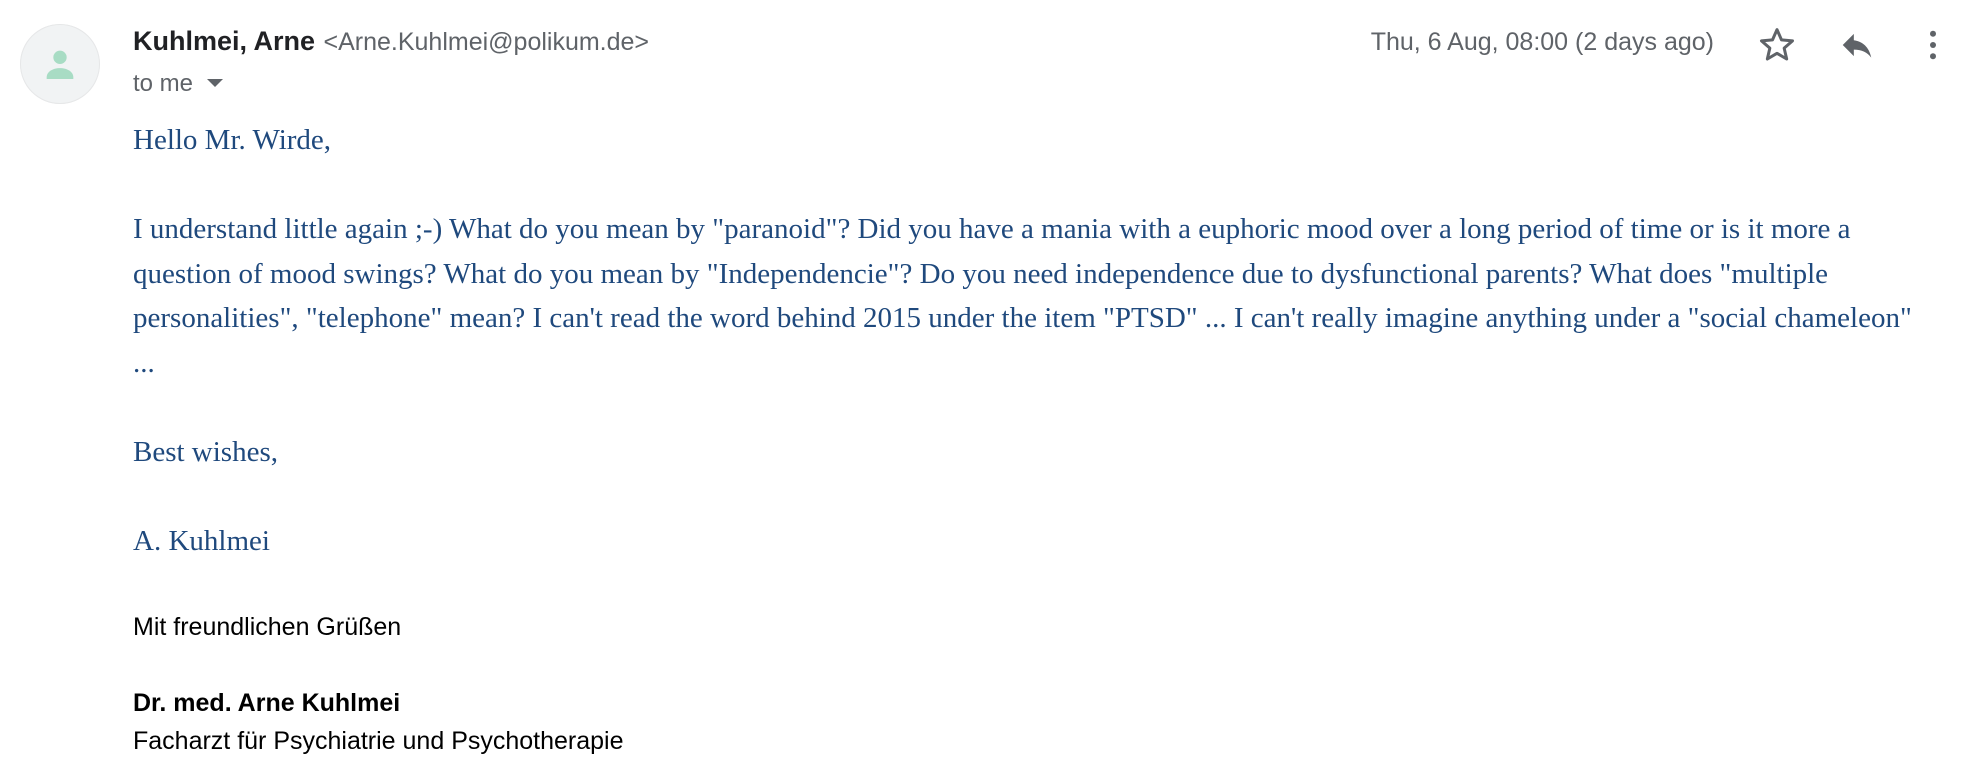  I want to click on recipient-label: to me, so click(163, 83).